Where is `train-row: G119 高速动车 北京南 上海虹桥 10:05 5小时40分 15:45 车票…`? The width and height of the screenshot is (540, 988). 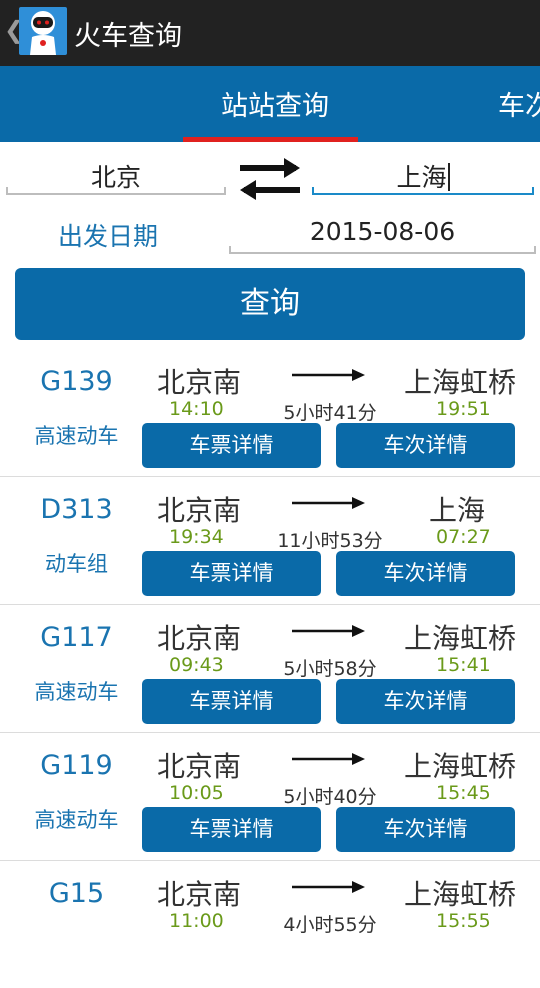 train-row: G119 高速动车 北京南 上海虹桥 10:05 5小时40分 15:45 车票… is located at coordinates (270, 796).